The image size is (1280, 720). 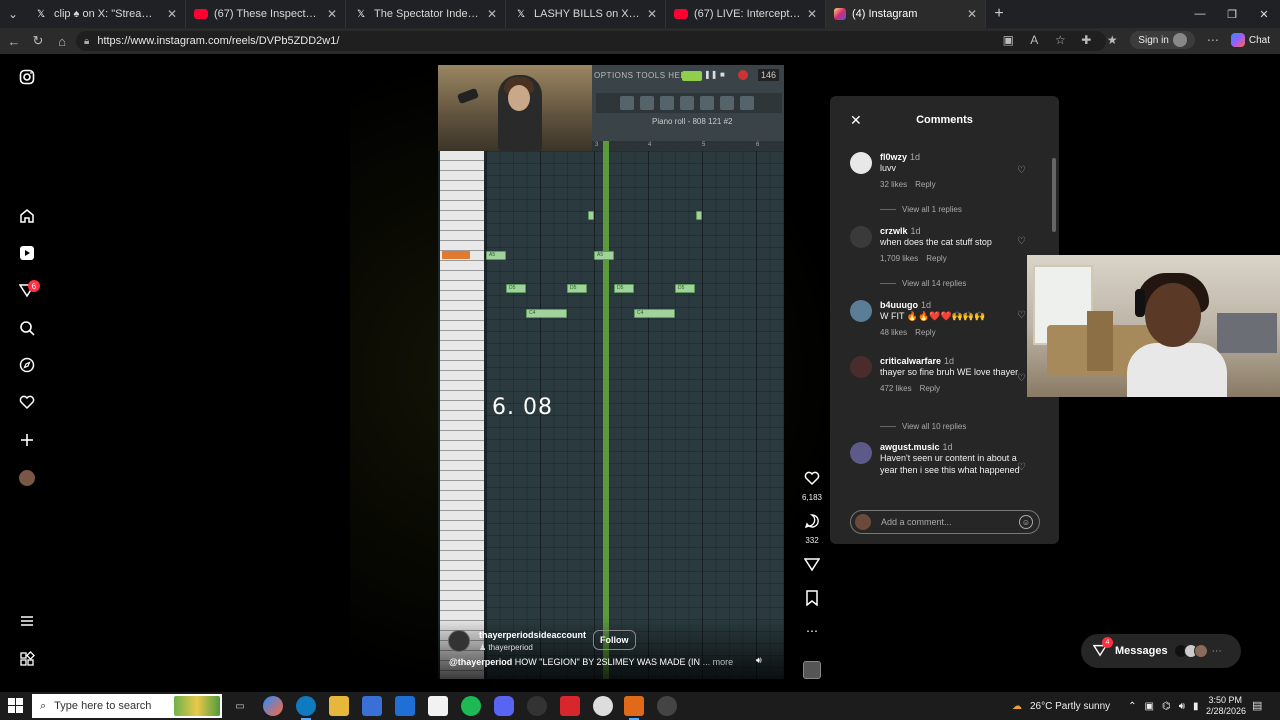 What do you see at coordinates (1196, 706) in the screenshot?
I see `battery-icon: ▮` at bounding box center [1196, 706].